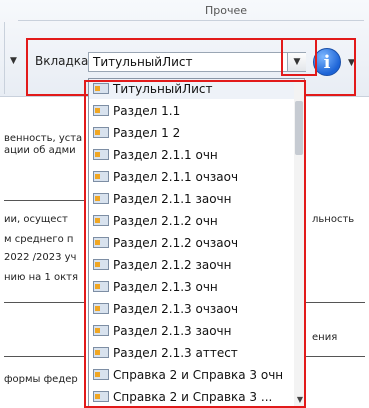  What do you see at coordinates (4, 58) in the screenshot?
I see `group-divider` at bounding box center [4, 58].